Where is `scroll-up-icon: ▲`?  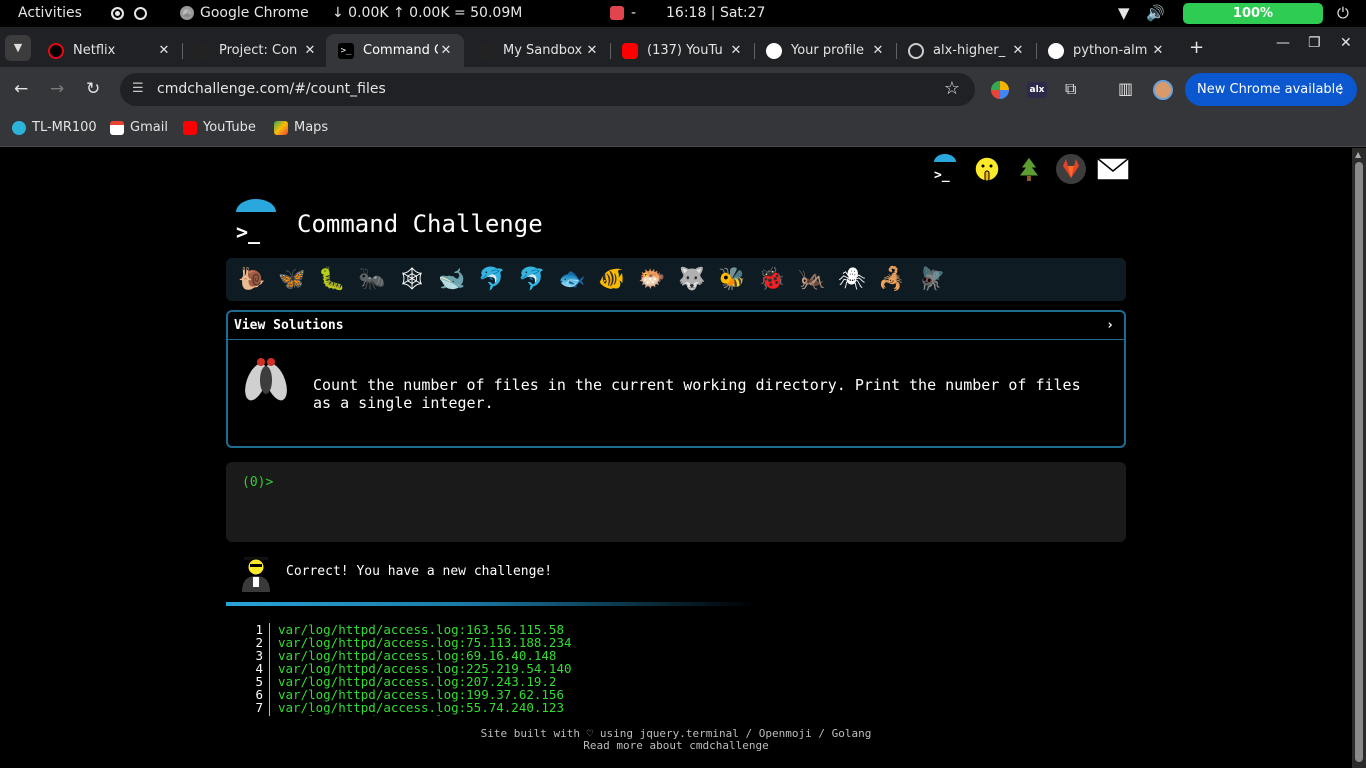 scroll-up-icon: ▲ is located at coordinates (1358, 154).